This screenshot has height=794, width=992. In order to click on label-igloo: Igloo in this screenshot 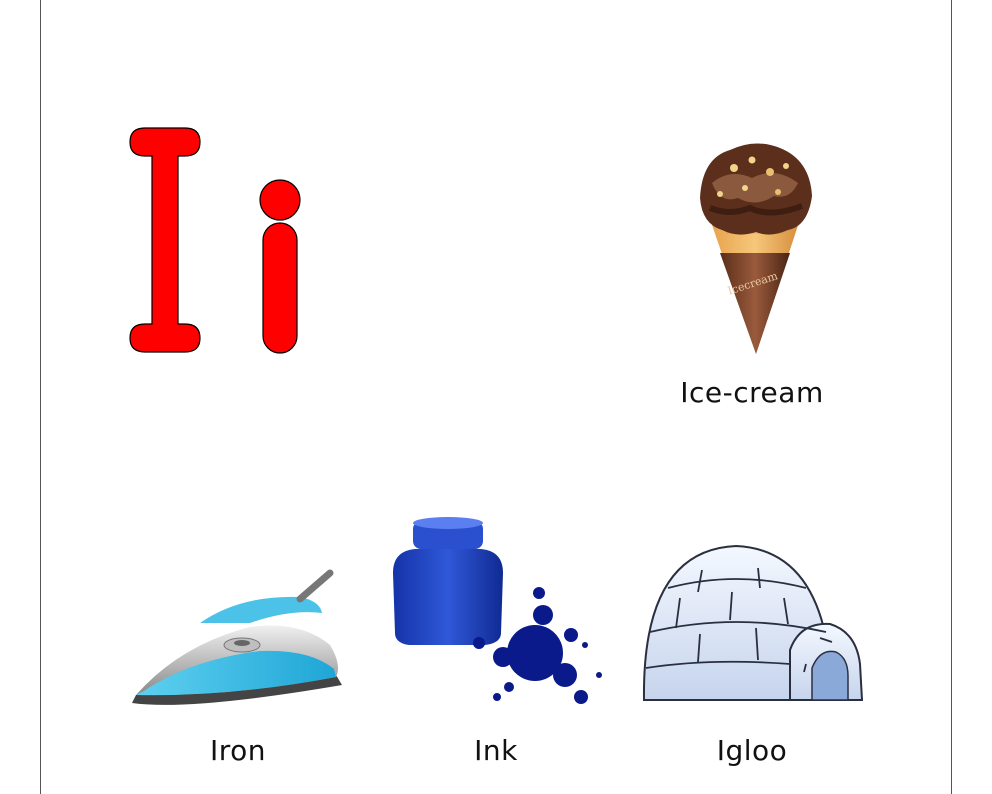, I will do `click(752, 750)`.